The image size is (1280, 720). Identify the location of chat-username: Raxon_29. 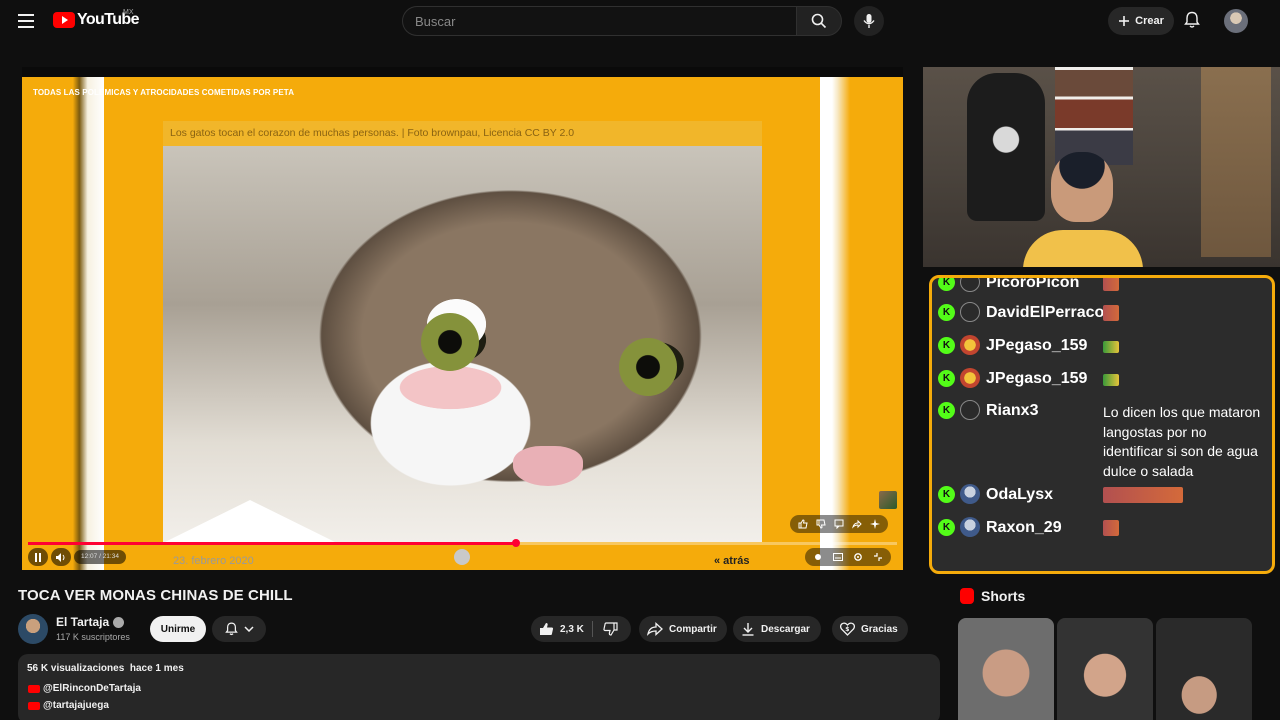
(1024, 527).